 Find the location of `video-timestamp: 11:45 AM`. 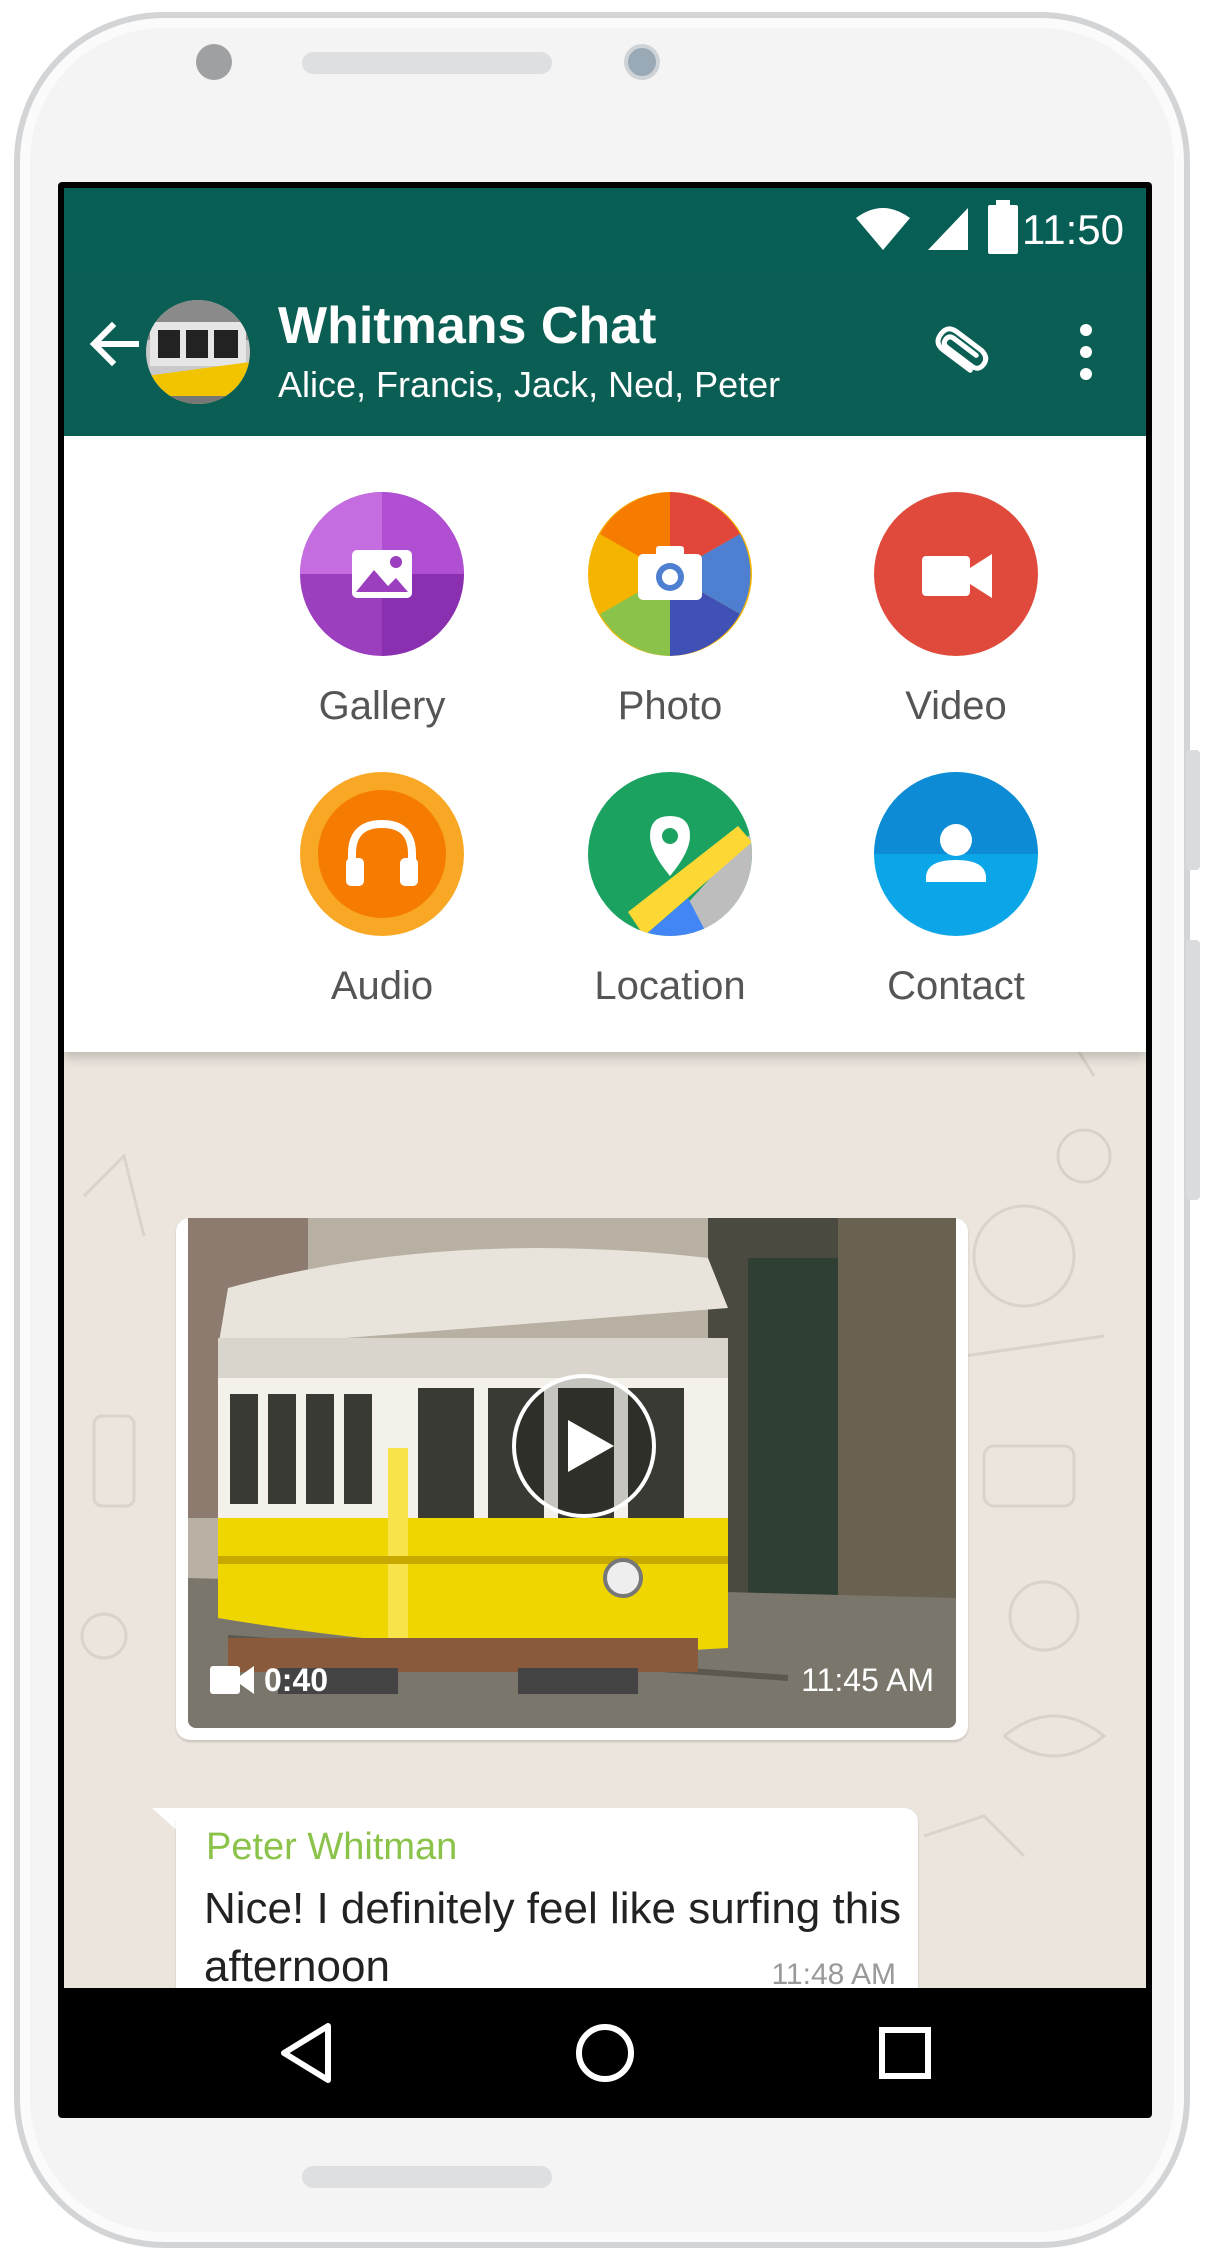

video-timestamp: 11:45 AM is located at coordinates (867, 1680).